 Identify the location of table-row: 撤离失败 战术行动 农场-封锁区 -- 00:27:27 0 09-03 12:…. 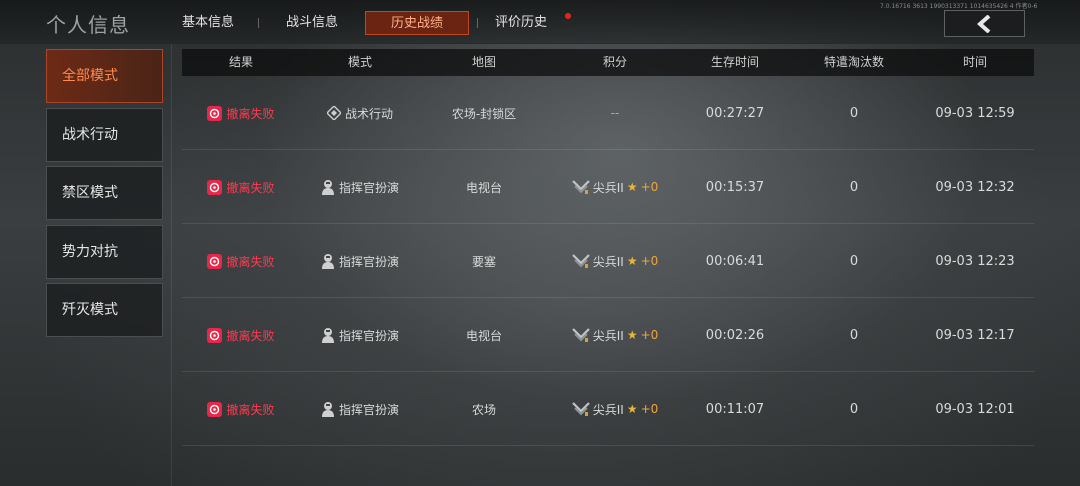
(608, 113).